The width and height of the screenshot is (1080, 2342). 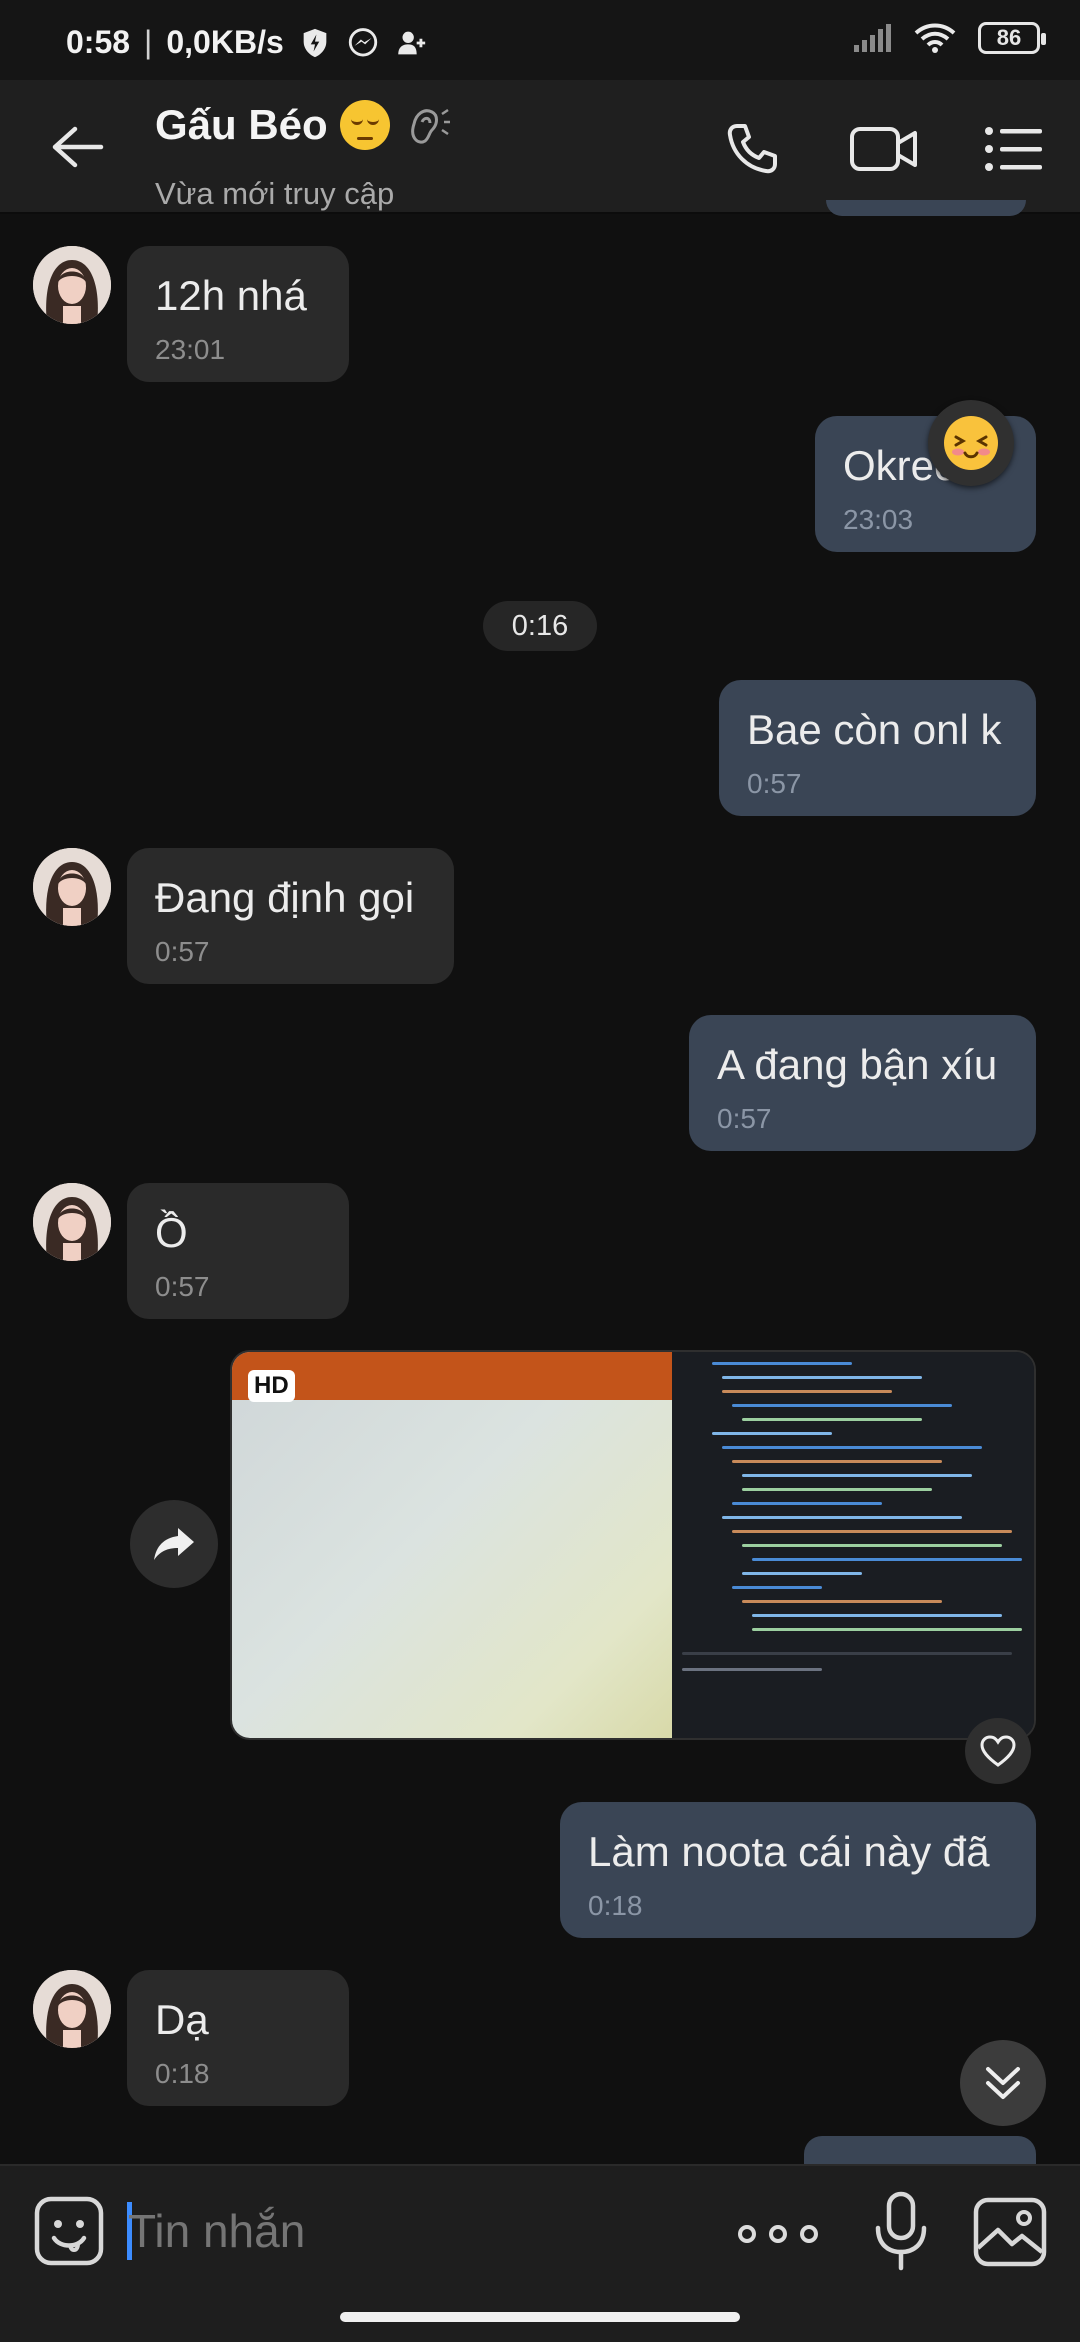 What do you see at coordinates (364, 125) in the screenshot?
I see `relieved-face-emoji` at bounding box center [364, 125].